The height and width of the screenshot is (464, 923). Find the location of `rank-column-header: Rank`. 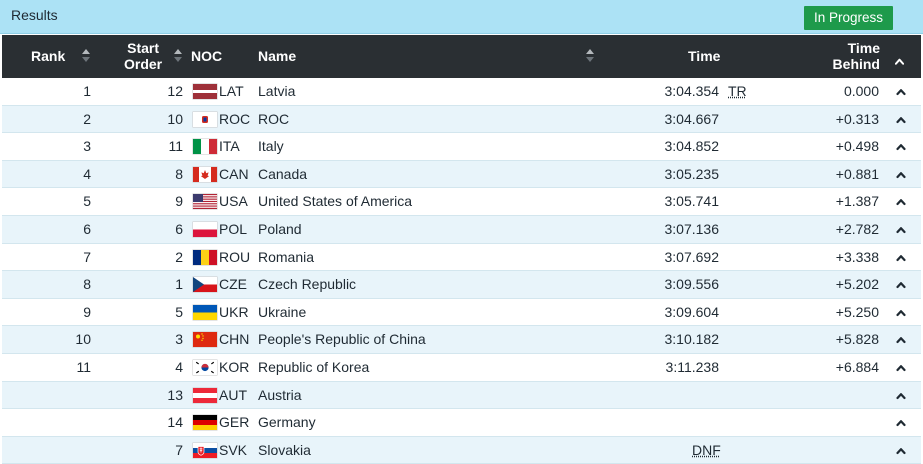

rank-column-header: Rank is located at coordinates (48, 56).